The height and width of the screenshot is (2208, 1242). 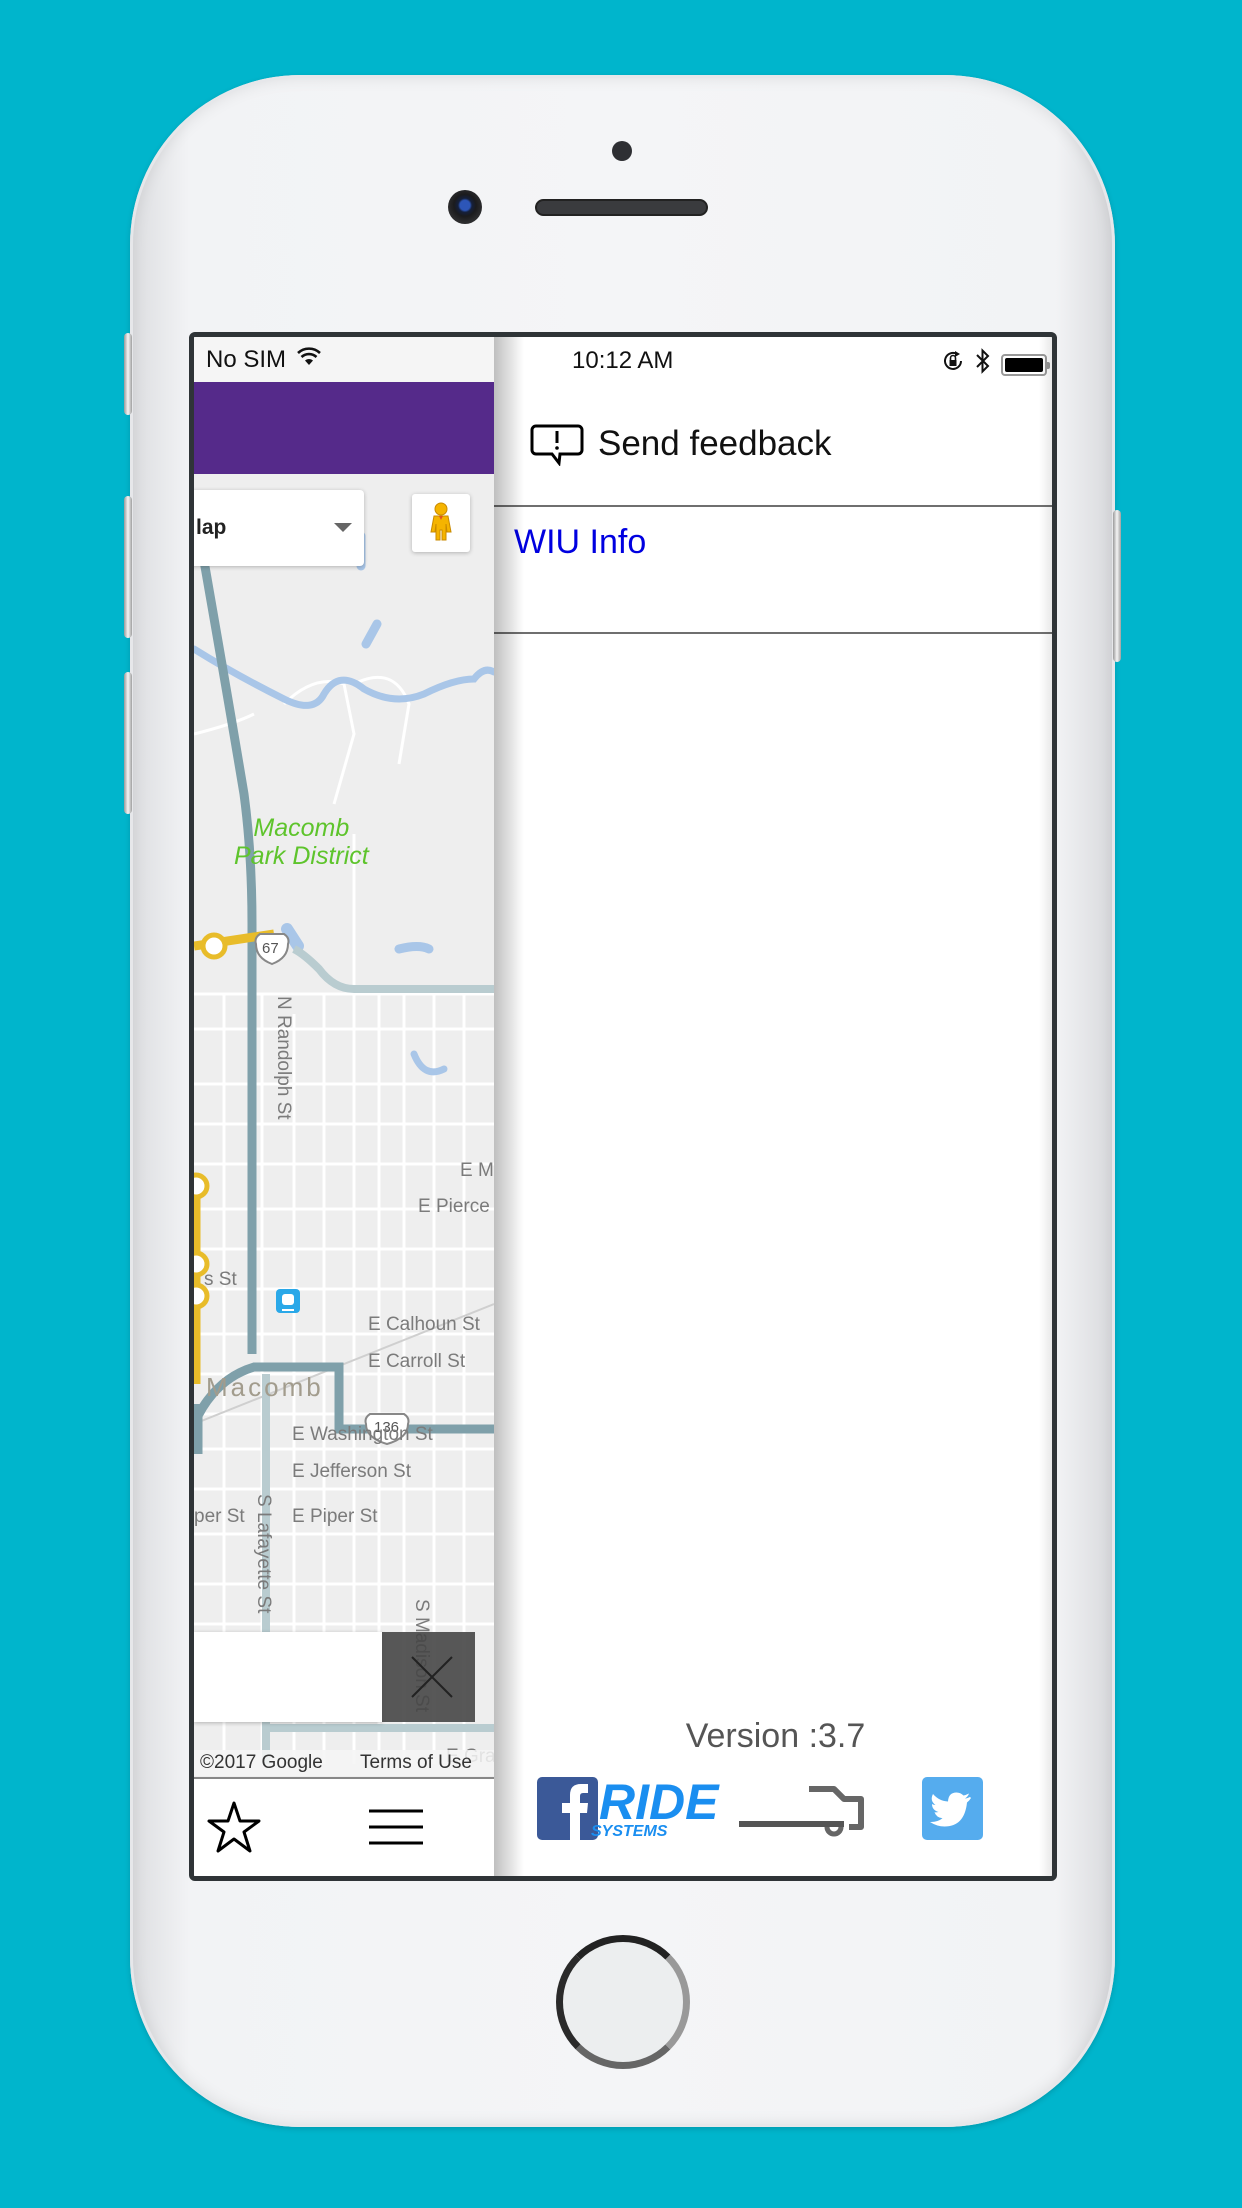 I want to click on power-button, so click(x=1117, y=586).